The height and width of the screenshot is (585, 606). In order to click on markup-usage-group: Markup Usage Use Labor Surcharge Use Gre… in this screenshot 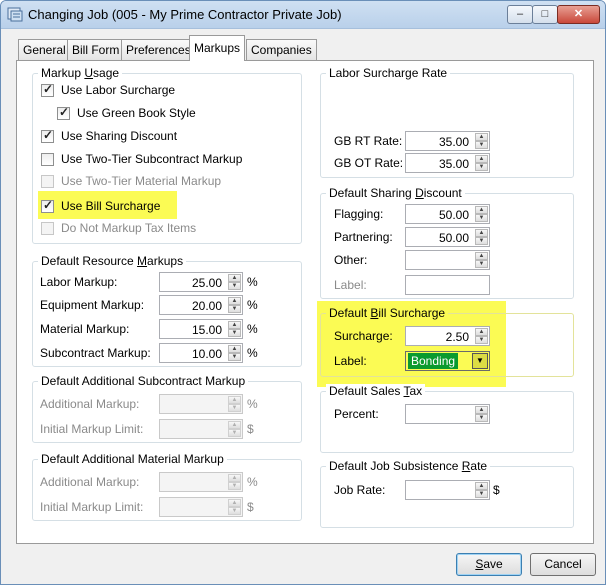, I will do `click(167, 155)`.